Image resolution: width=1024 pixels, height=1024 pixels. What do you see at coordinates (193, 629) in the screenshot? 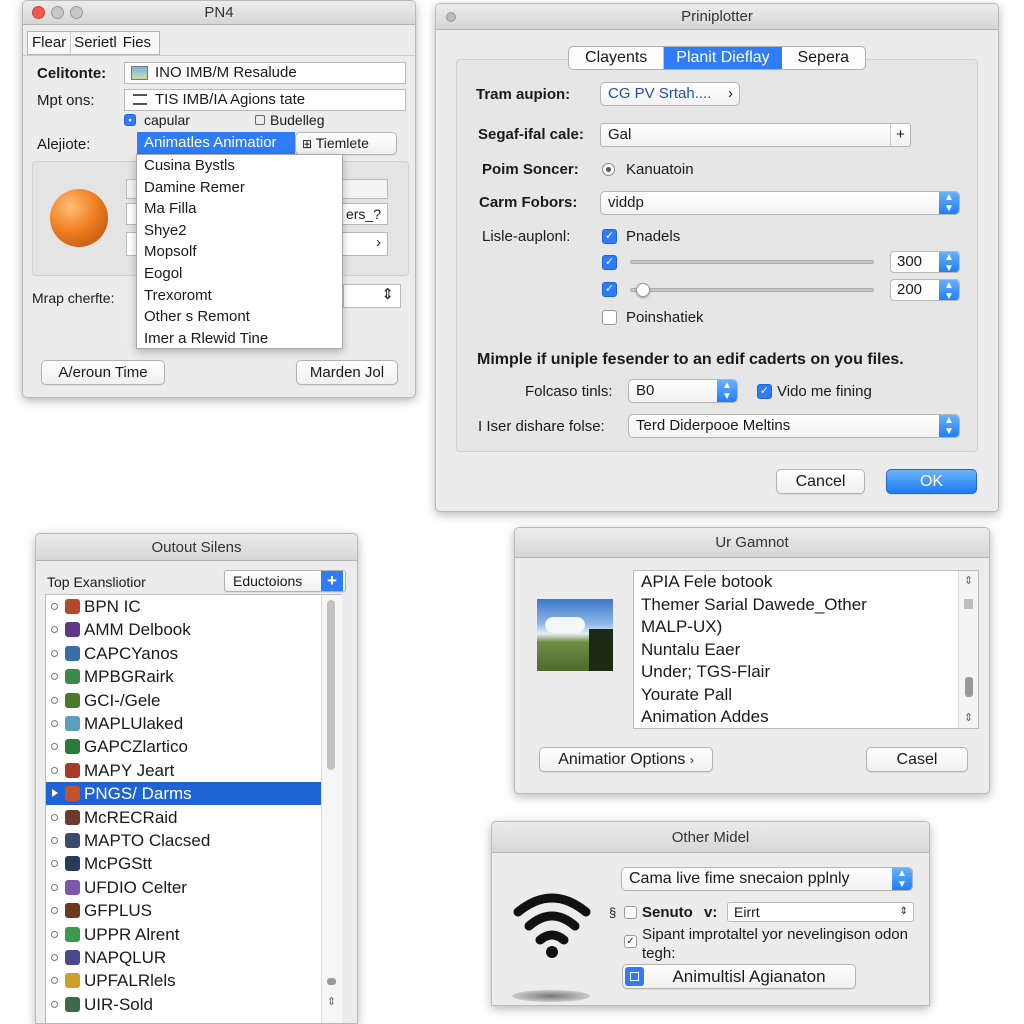
I see `list-item: AMM Delbook` at bounding box center [193, 629].